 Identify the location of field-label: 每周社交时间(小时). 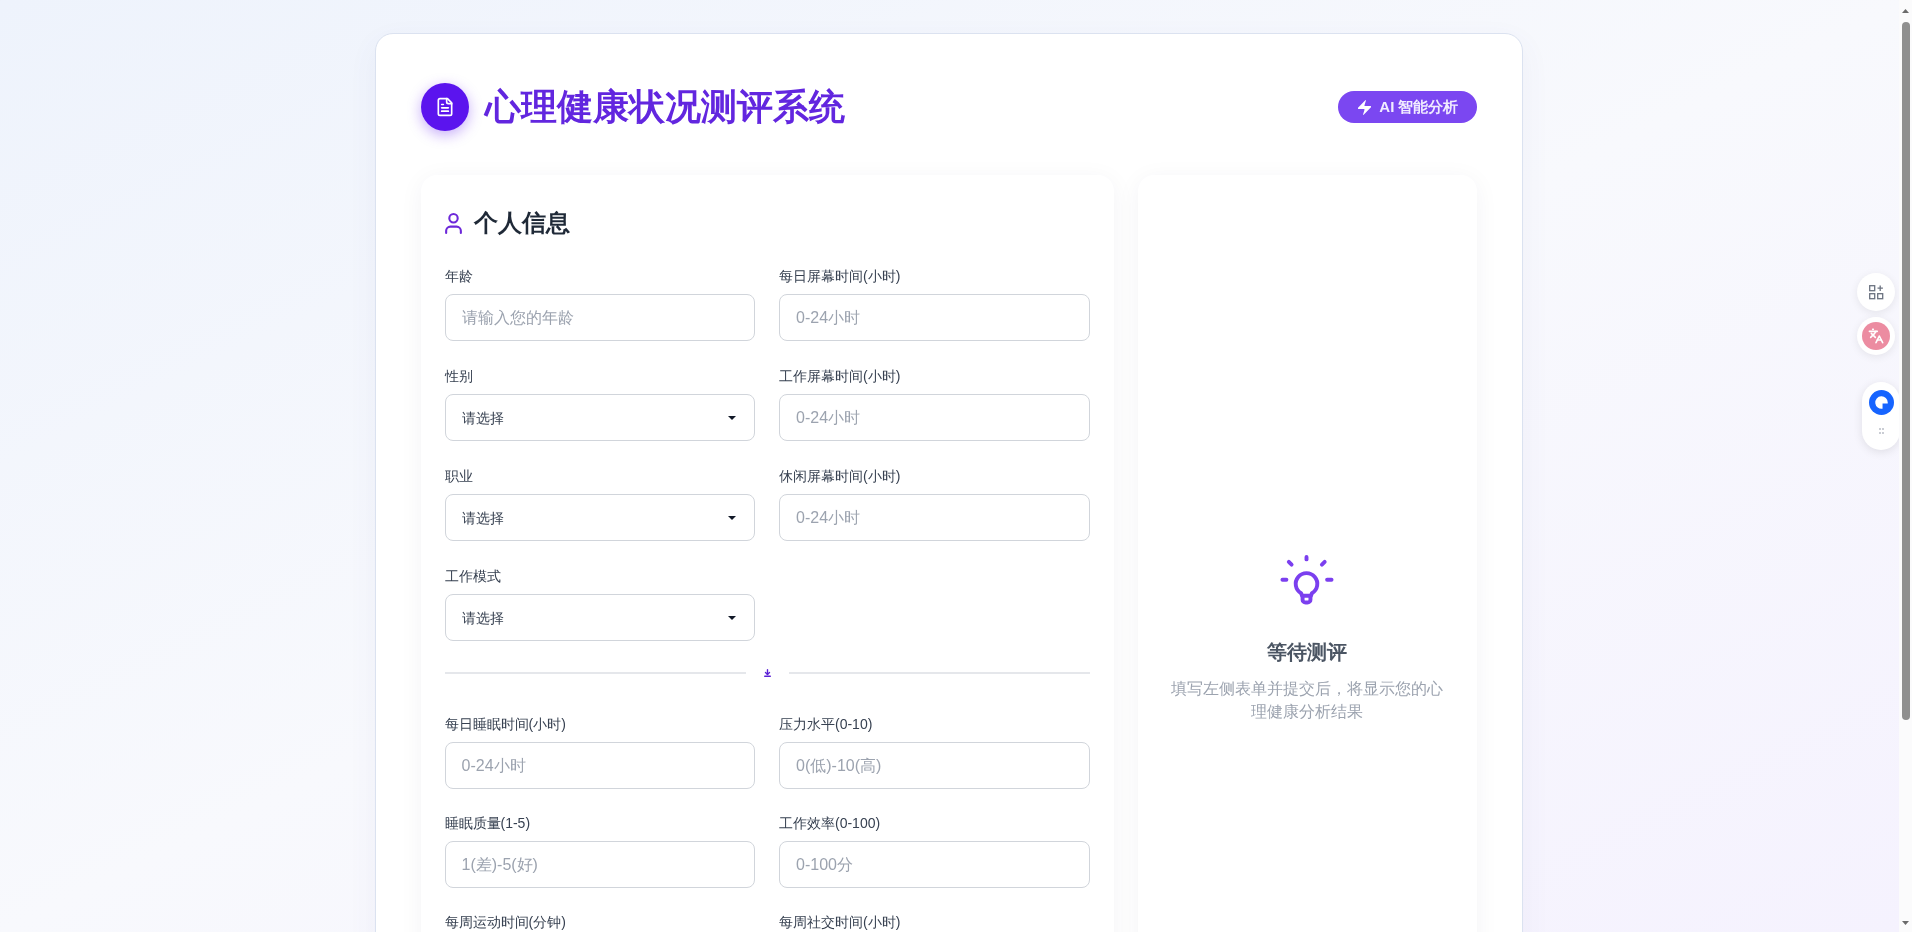
(840, 922).